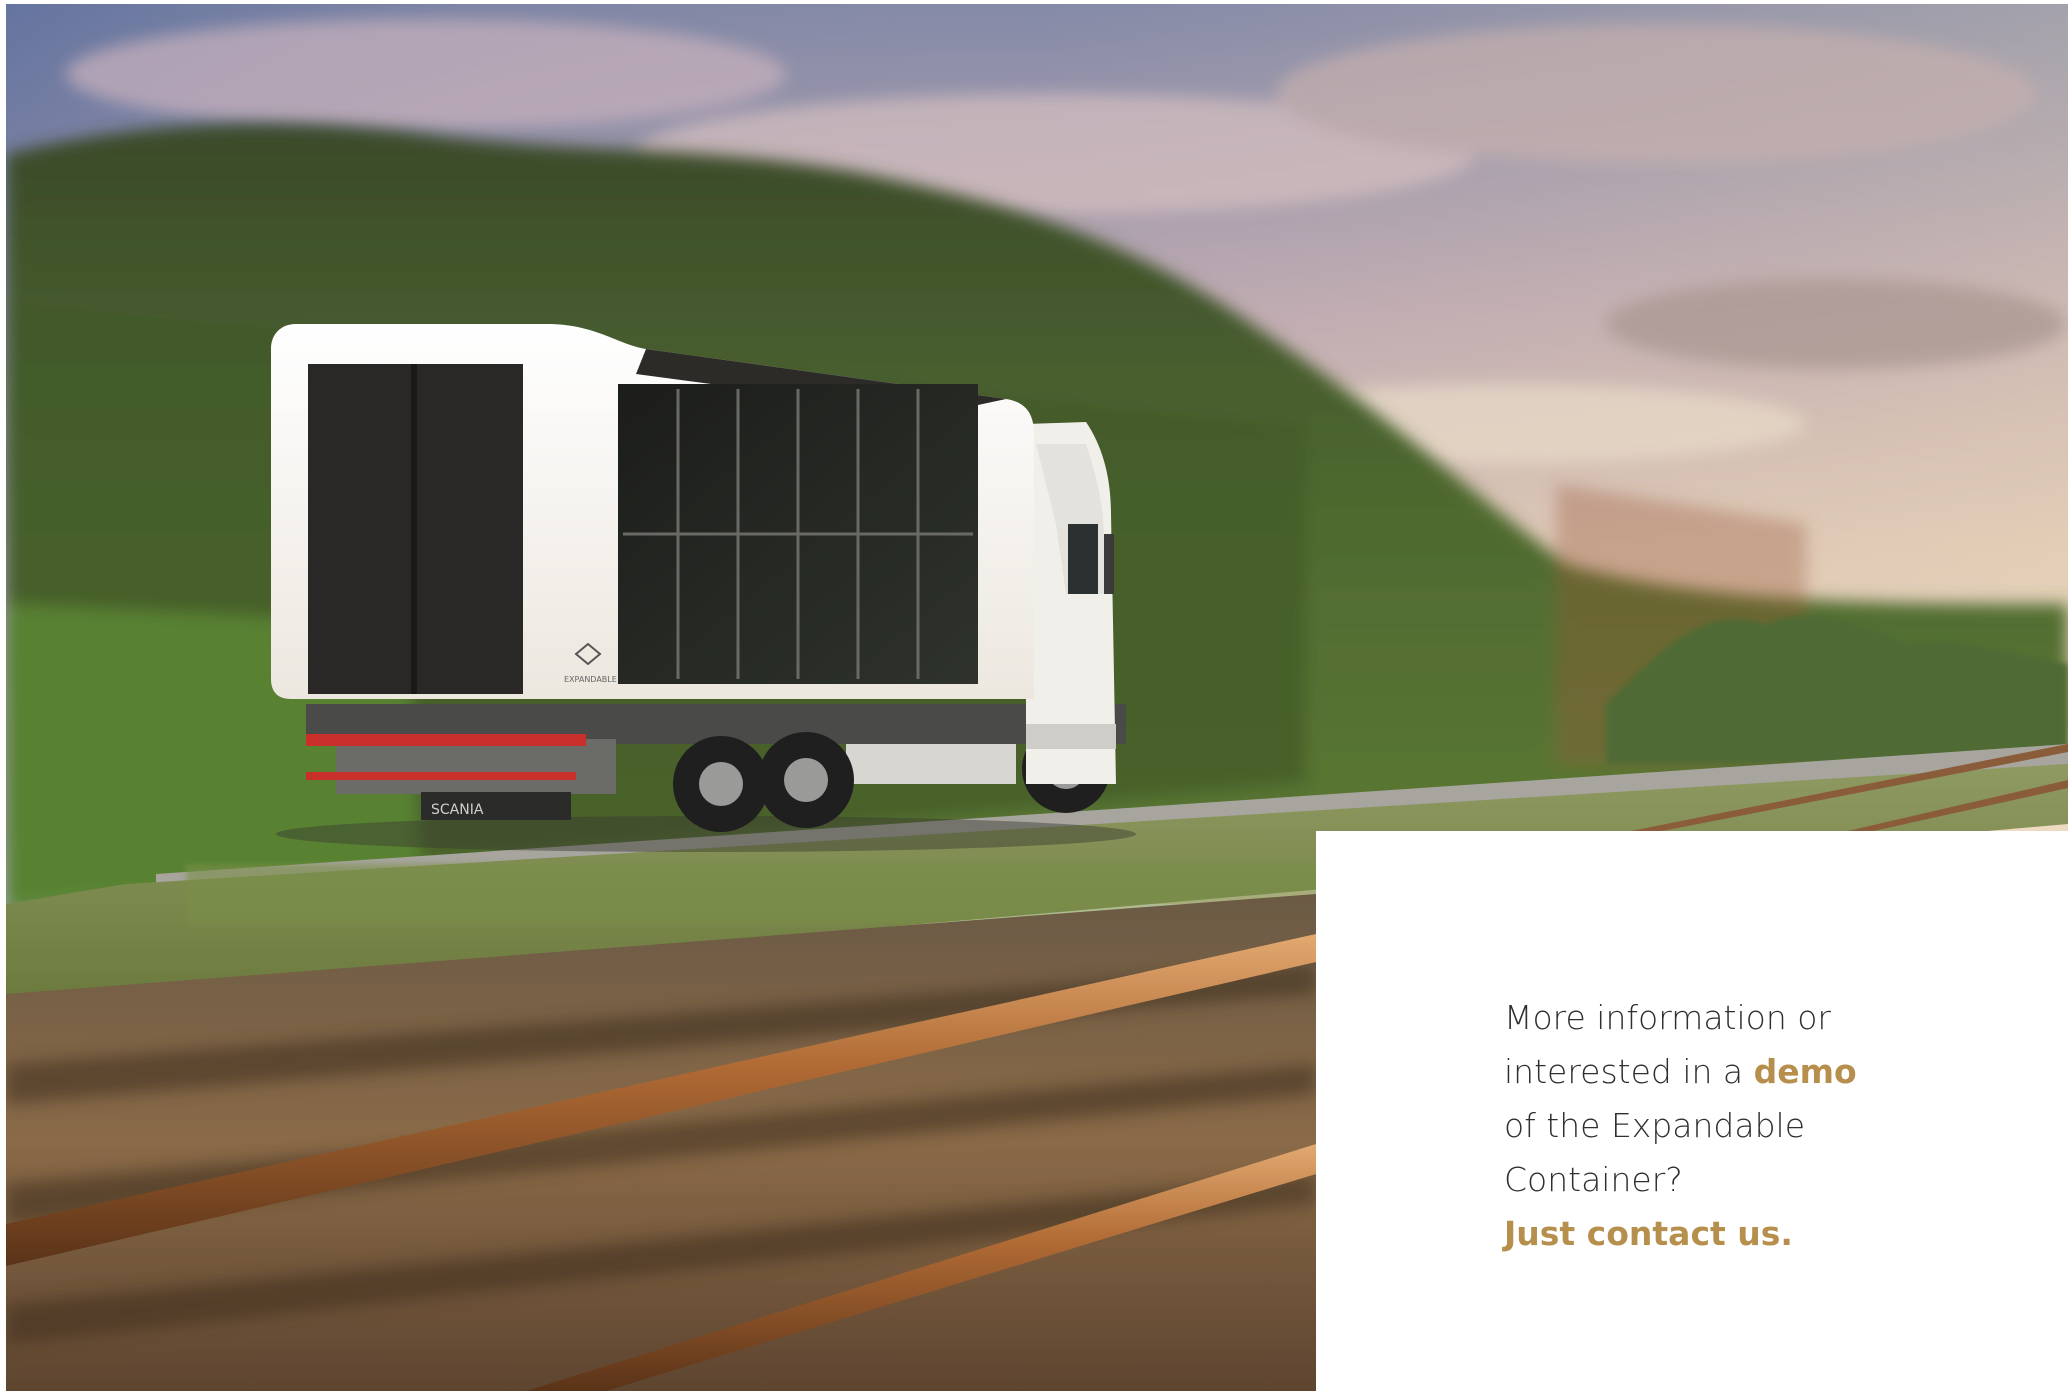 This screenshot has width=2072, height=1395. Describe the element at coordinates (1593, 1179) in the screenshot. I see `message-line-4: Container?` at that location.